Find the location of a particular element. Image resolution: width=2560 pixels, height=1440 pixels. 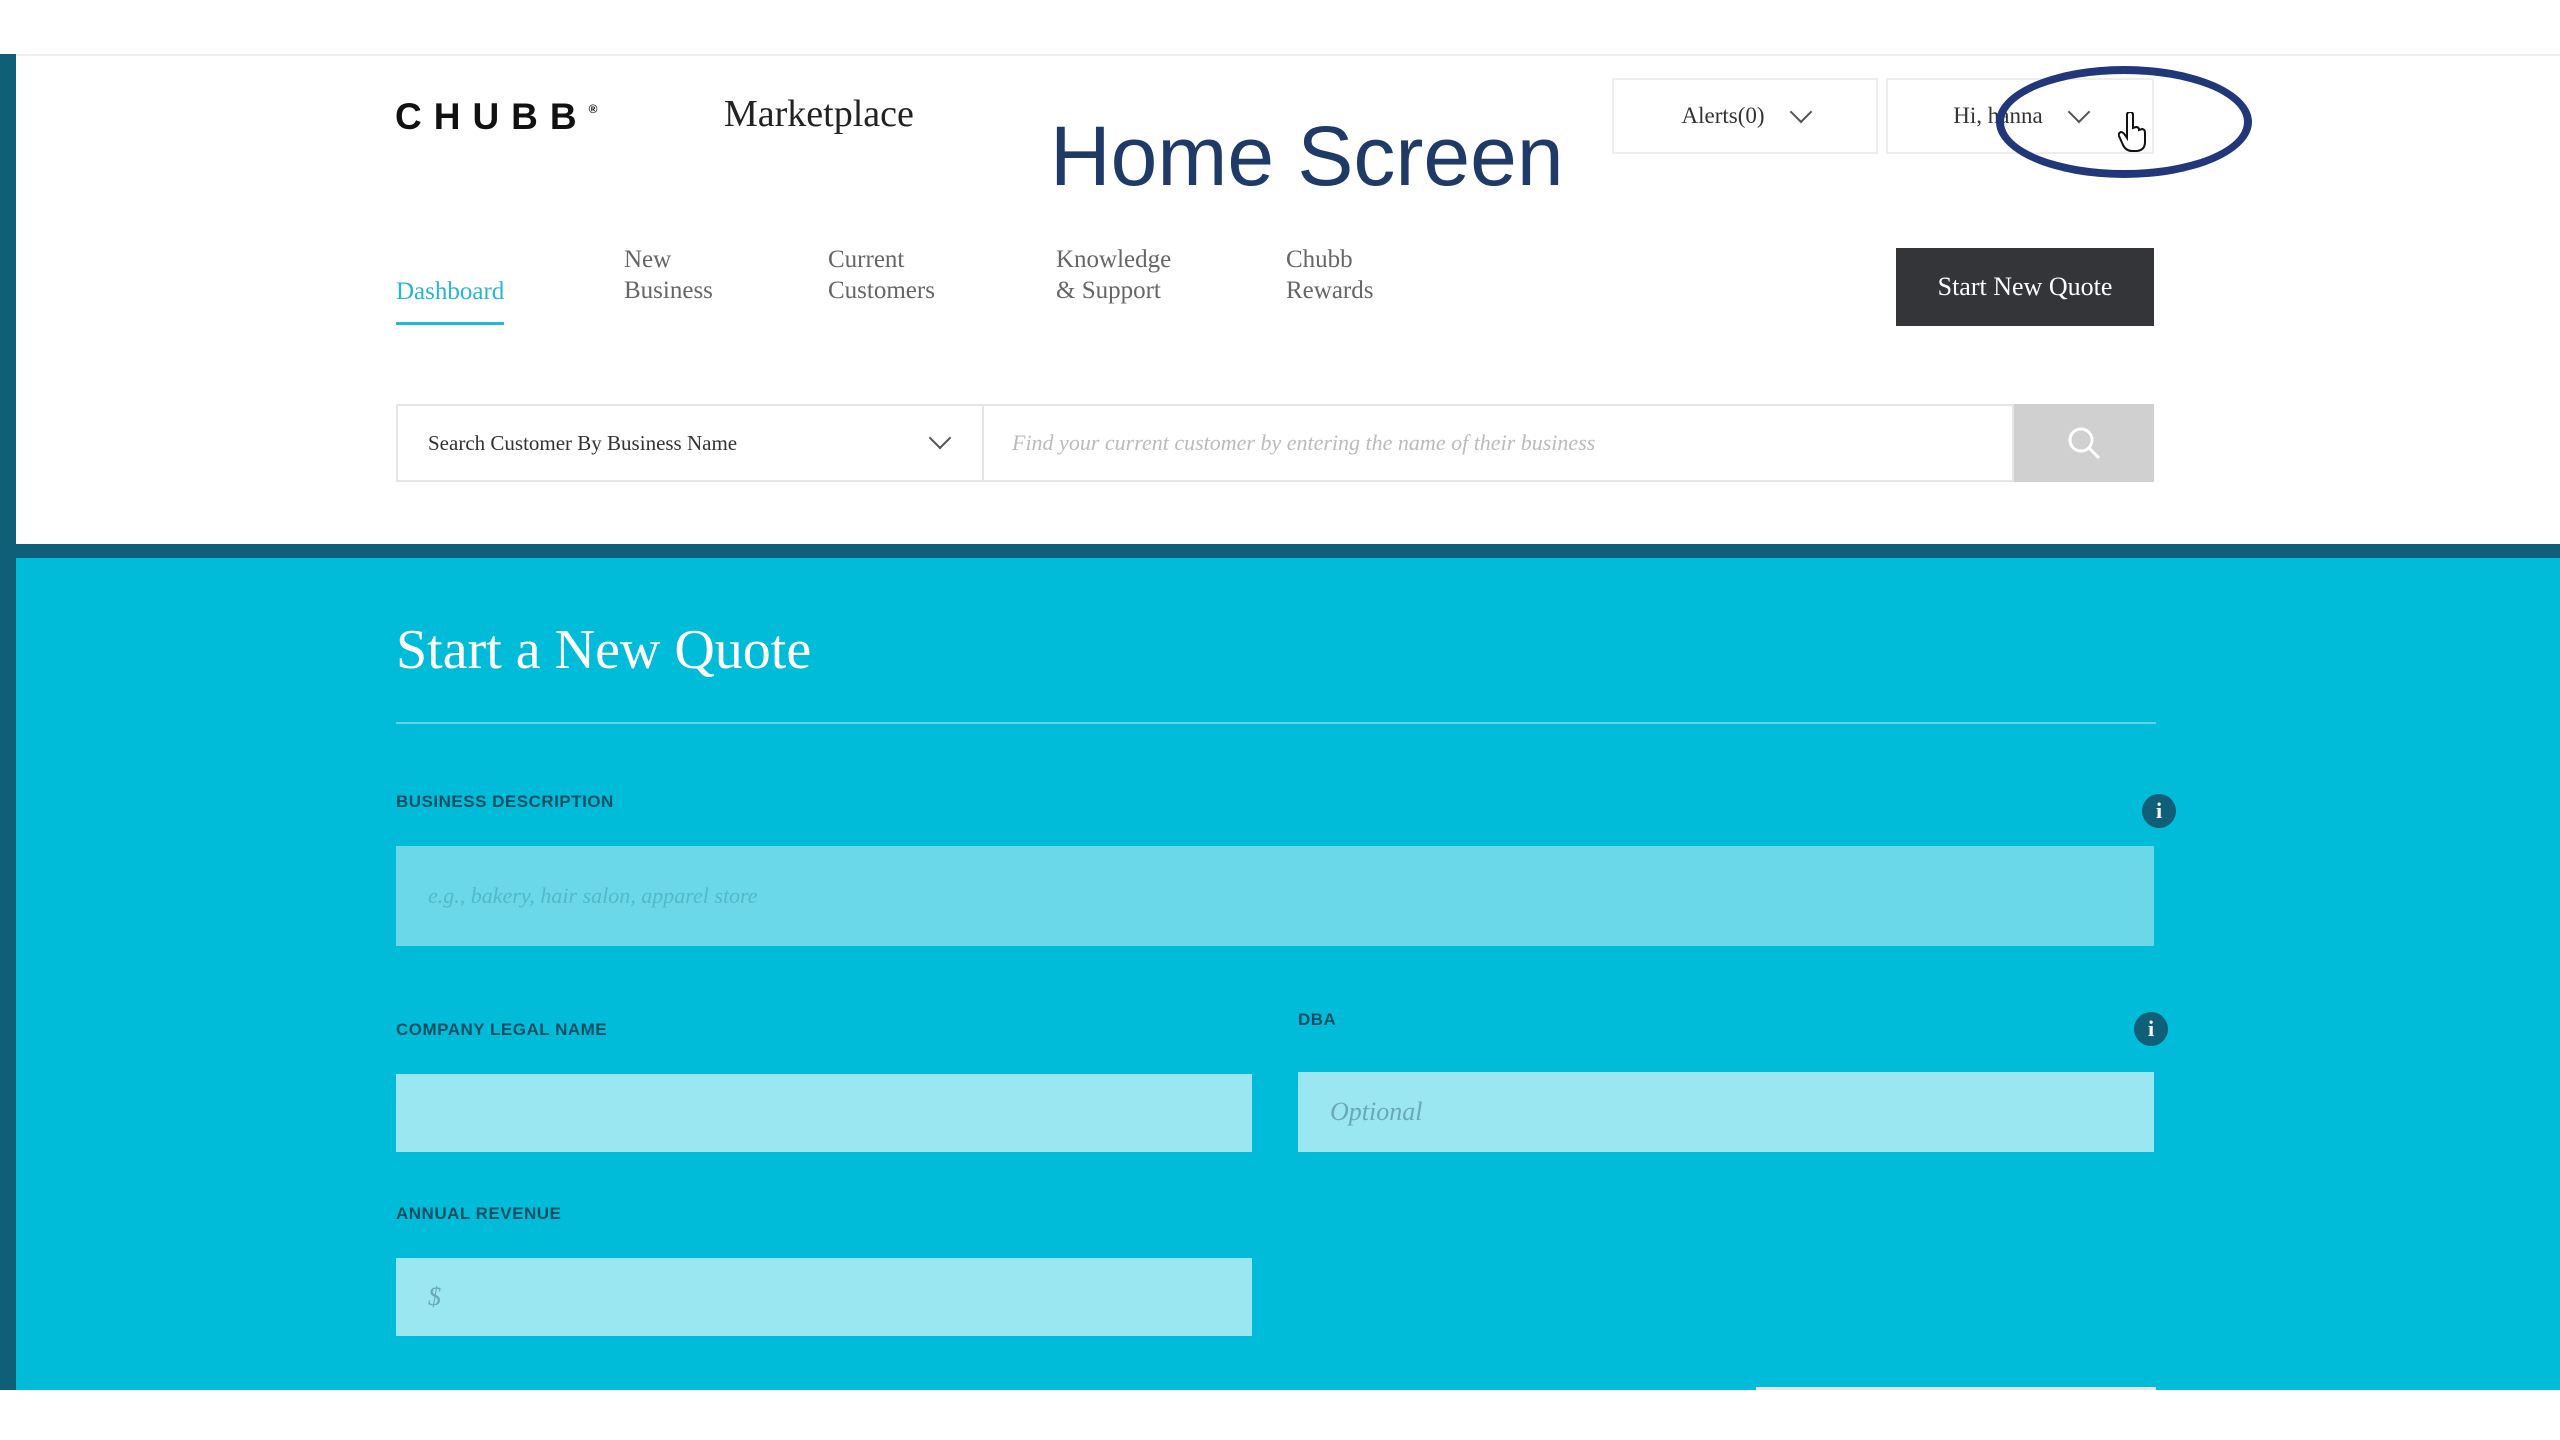

company-legal-name-input is located at coordinates (824, 1113).